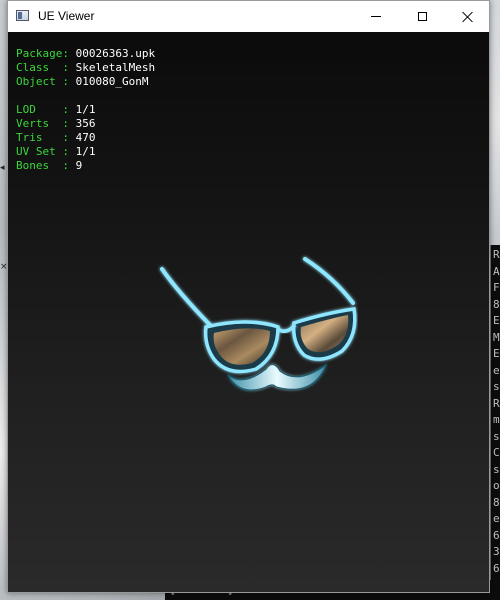 This screenshot has height=600, width=500. I want to click on window-title: UE Viewer, so click(66, 16).